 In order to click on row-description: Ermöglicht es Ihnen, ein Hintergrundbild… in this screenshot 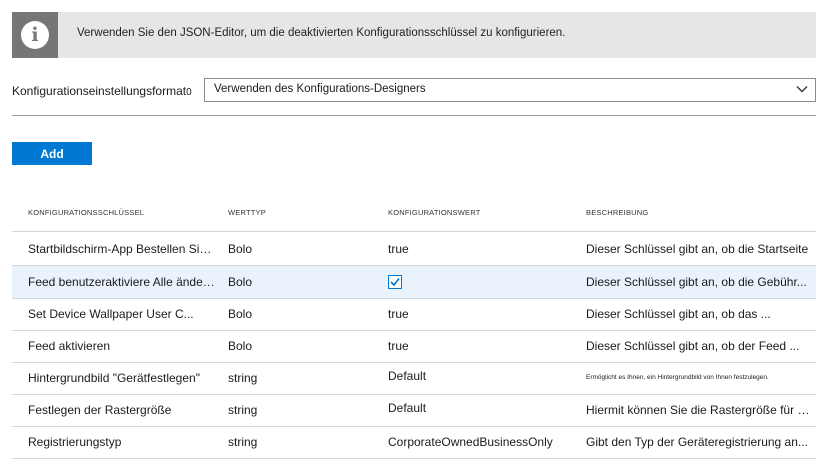, I will do `click(677, 377)`.